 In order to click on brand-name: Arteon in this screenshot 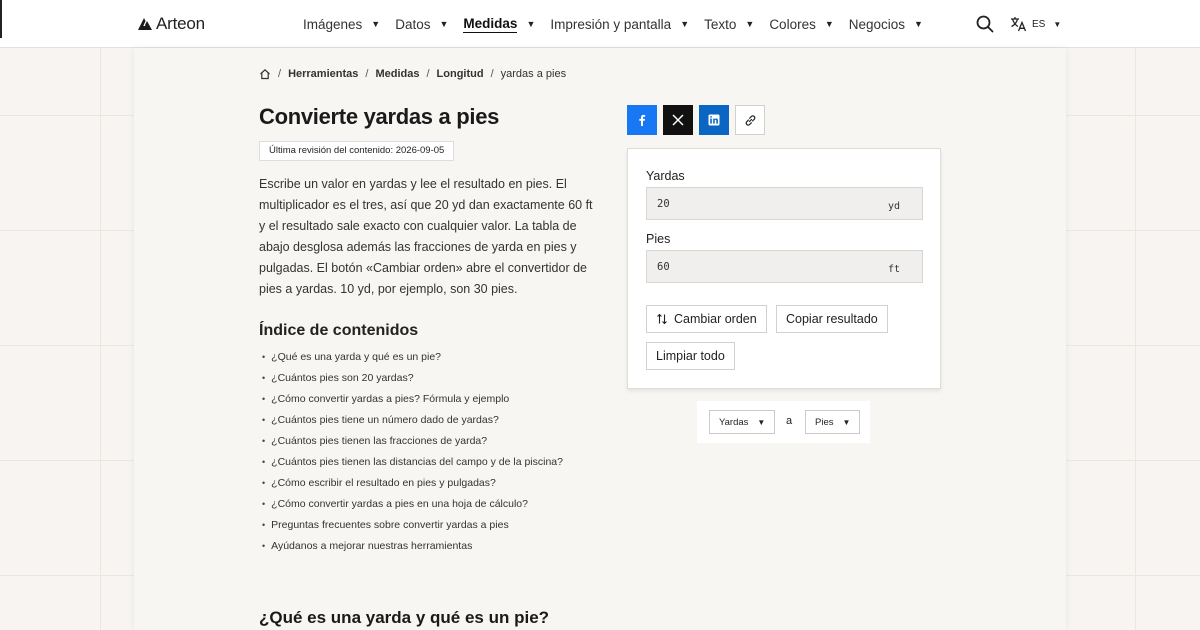, I will do `click(180, 23)`.